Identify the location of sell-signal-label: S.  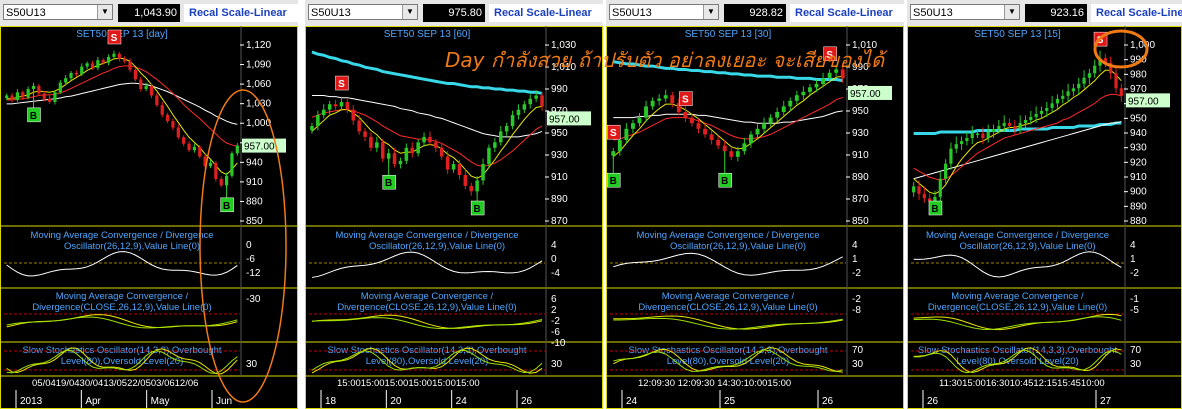
(1100, 40).